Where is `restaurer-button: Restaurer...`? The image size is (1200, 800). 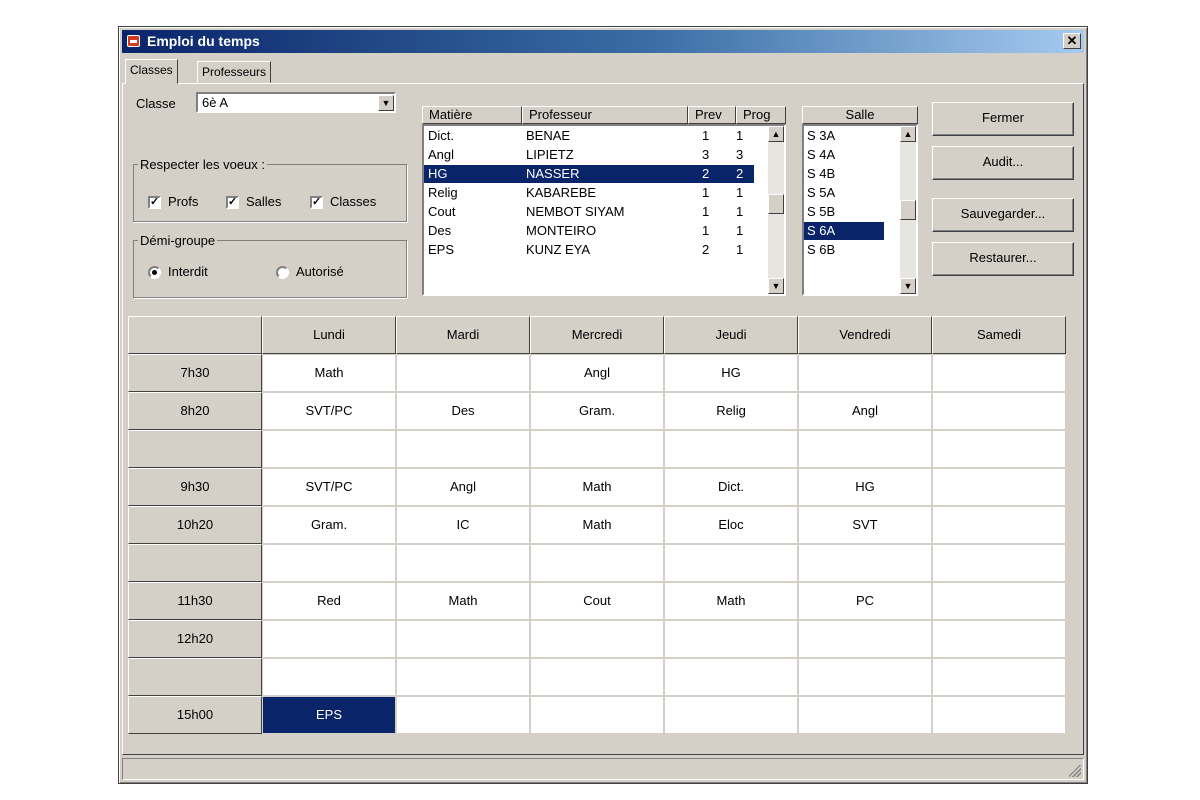 restaurer-button: Restaurer... is located at coordinates (1003, 259).